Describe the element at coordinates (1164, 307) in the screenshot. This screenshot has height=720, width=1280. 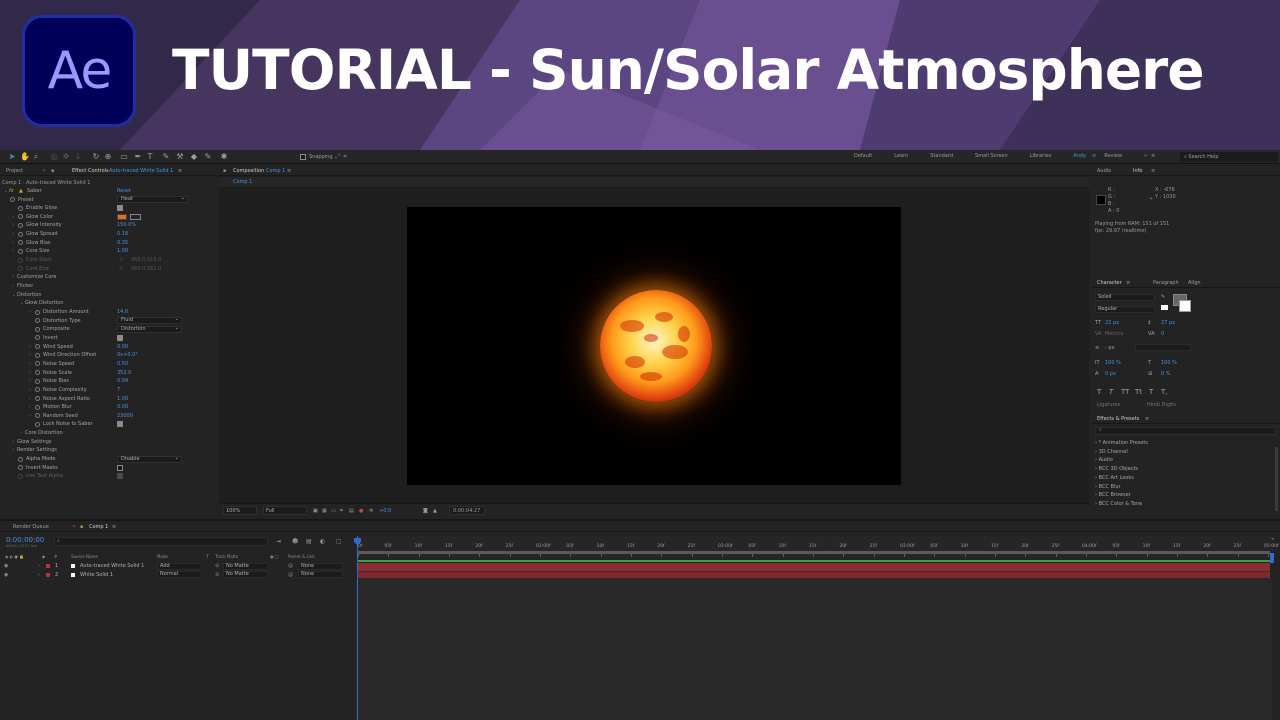
I see `white-swatch` at that location.